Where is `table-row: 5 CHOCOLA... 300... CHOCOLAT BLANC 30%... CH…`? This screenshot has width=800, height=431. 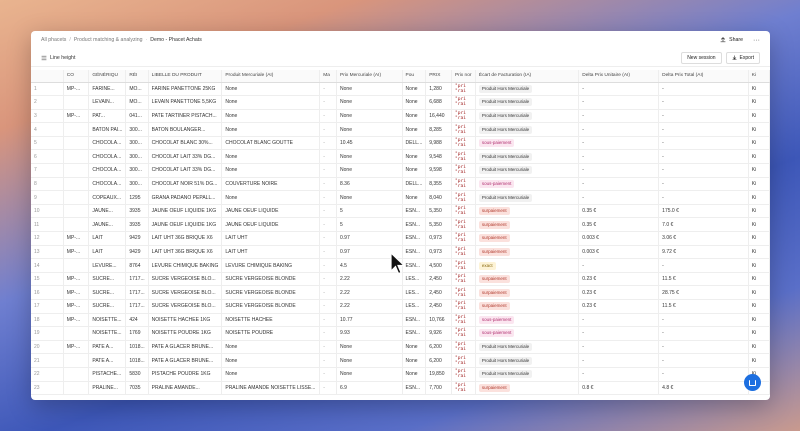
table-row: 5 CHOCOLA... 300... CHOCOLAT BLANC 30%... CH… is located at coordinates (400, 143).